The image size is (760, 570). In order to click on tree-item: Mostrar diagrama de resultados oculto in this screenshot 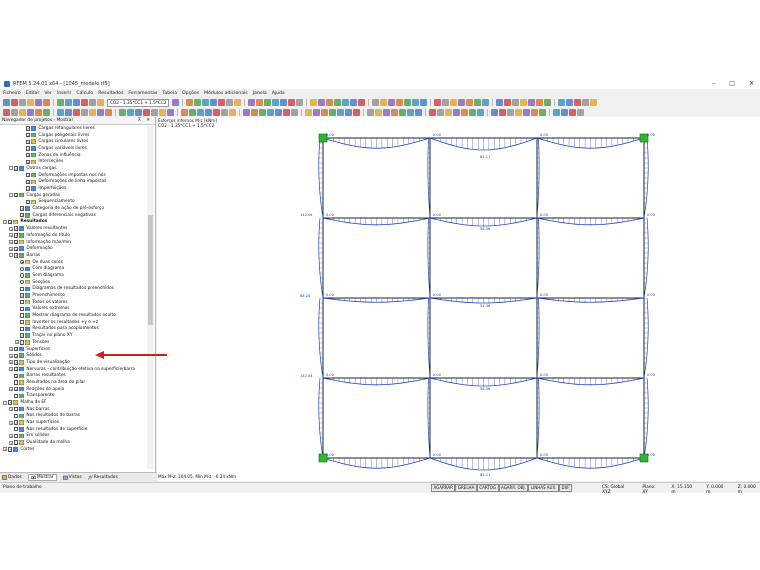, I will do `click(73, 315)`.